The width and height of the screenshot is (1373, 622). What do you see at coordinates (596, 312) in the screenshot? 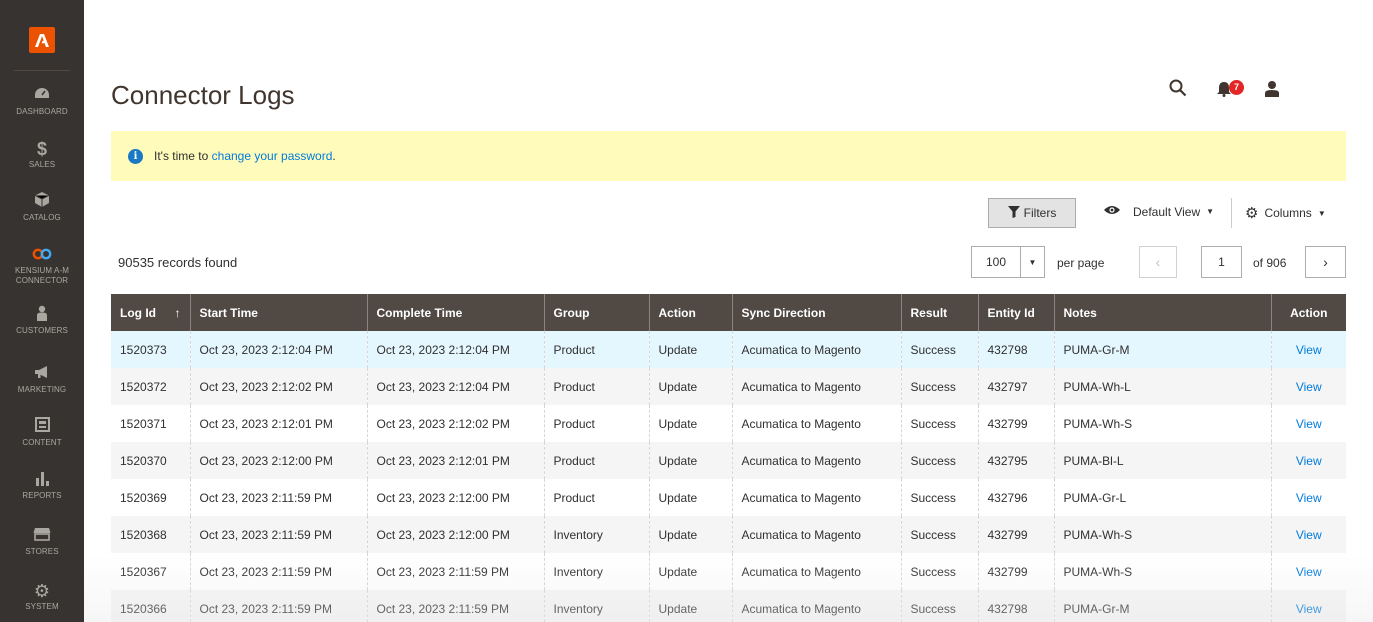
I see `column-header-group: Group` at bounding box center [596, 312].